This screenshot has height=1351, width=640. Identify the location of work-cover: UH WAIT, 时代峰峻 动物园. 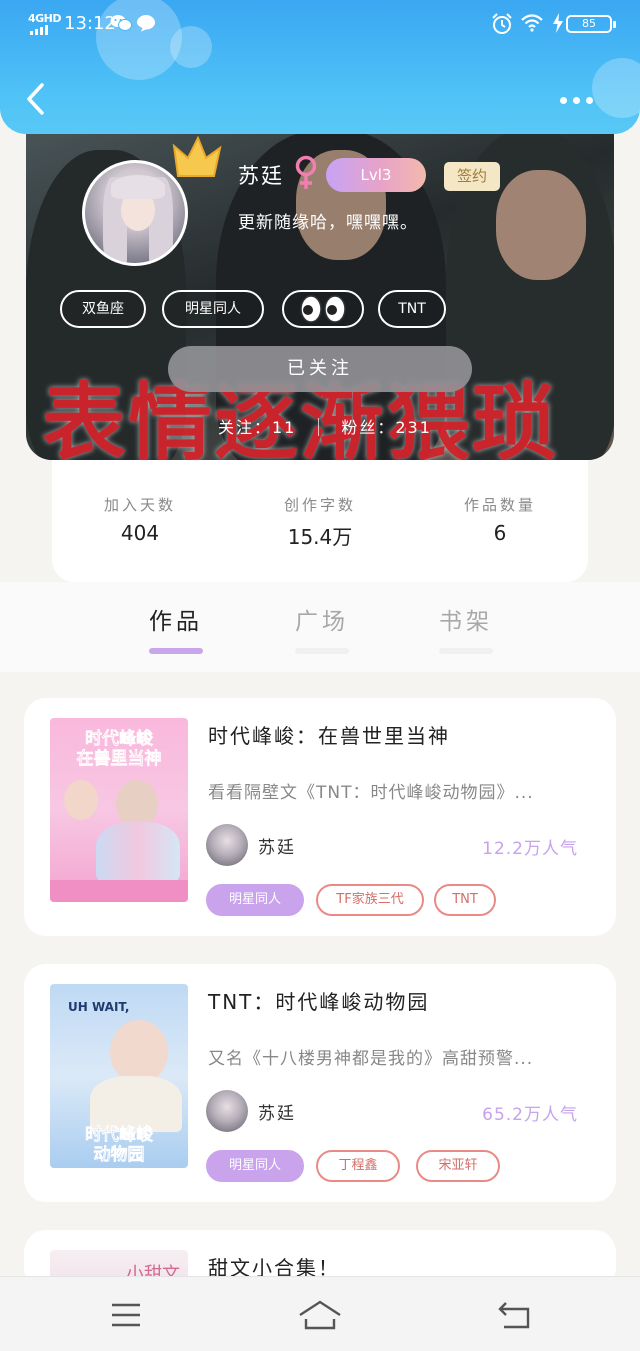
(119, 1076).